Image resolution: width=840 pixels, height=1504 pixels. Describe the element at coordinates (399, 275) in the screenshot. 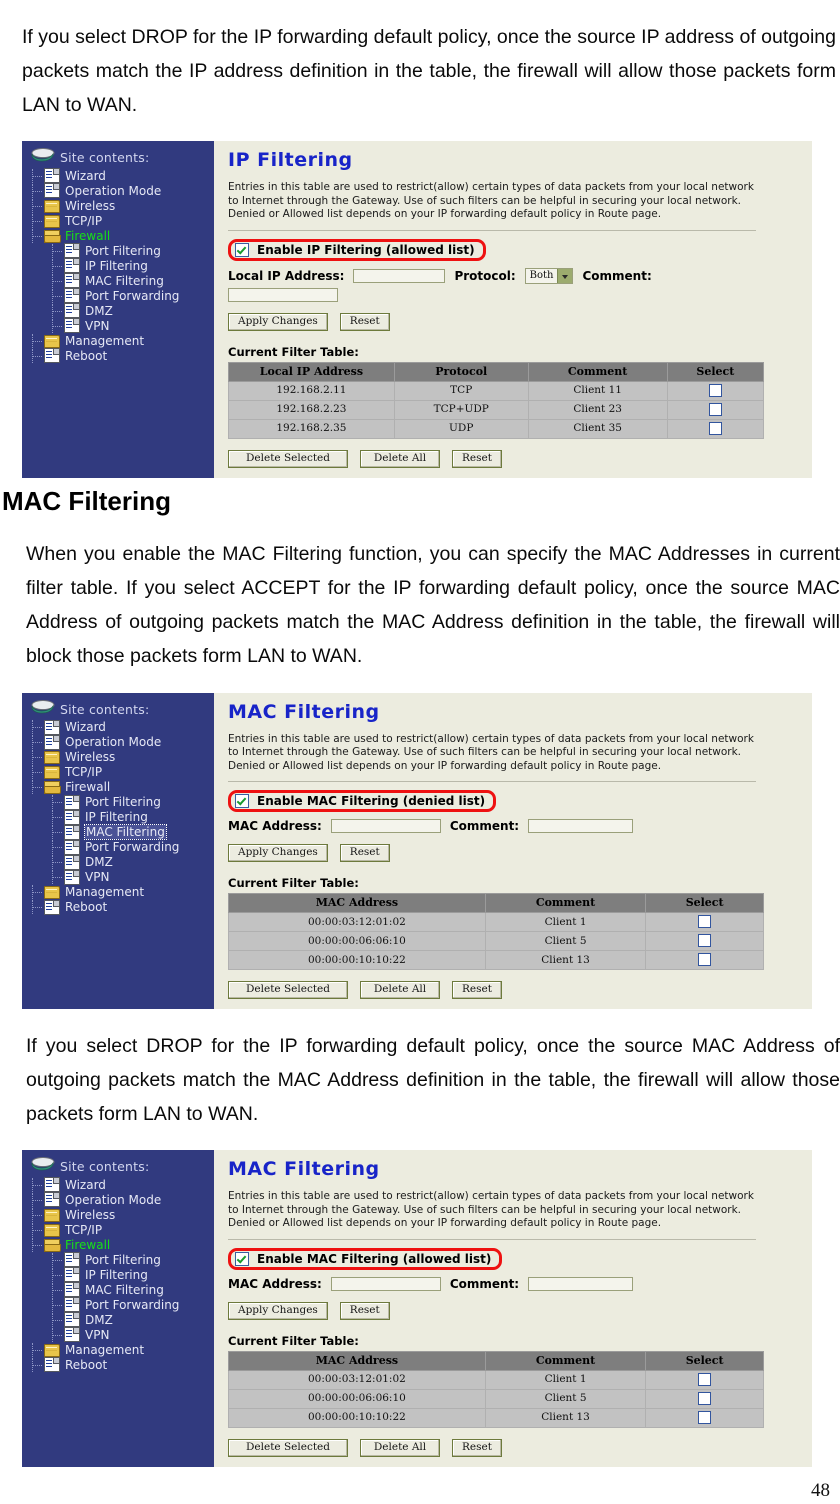

I see `local-ip-input` at that location.